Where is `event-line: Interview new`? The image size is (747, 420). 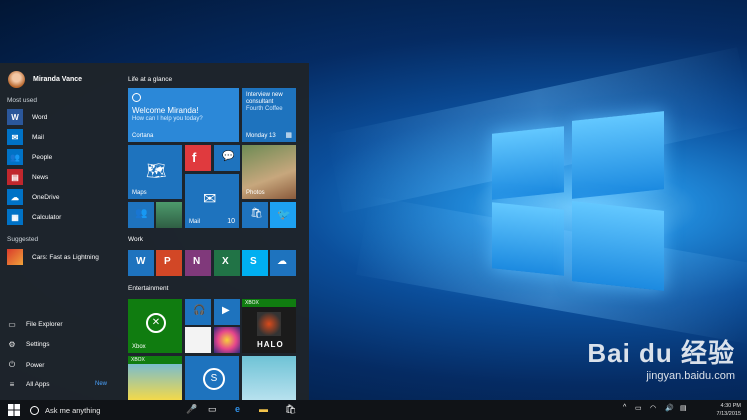 event-line: Interview new is located at coordinates (264, 95).